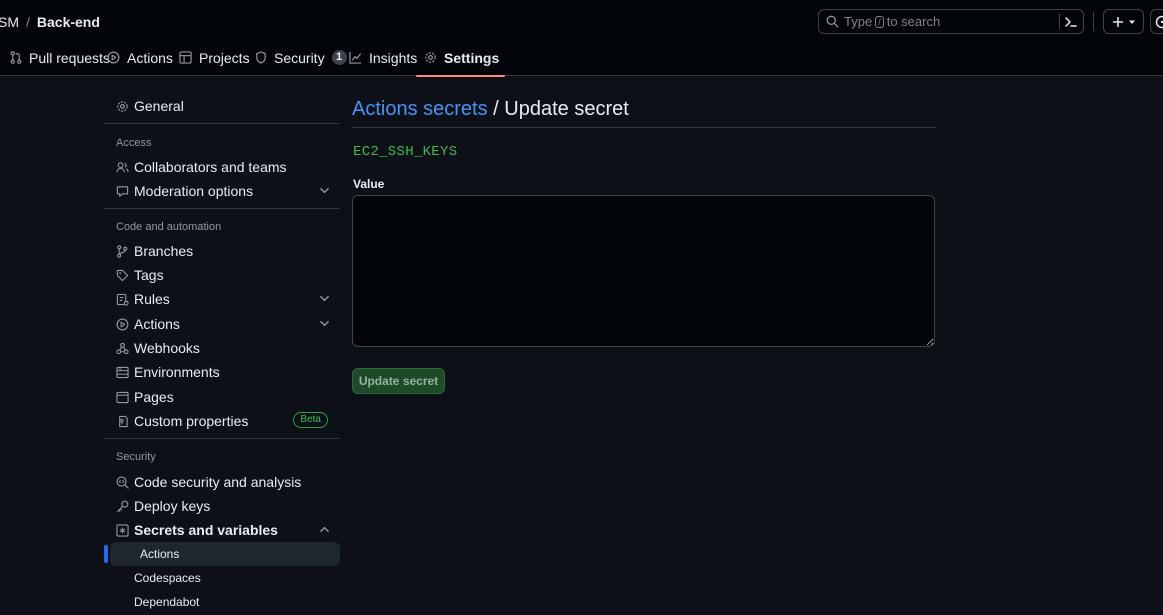 This screenshot has width=1163, height=615. What do you see at coordinates (125, 324) in the screenshot?
I see `play-icon` at bounding box center [125, 324].